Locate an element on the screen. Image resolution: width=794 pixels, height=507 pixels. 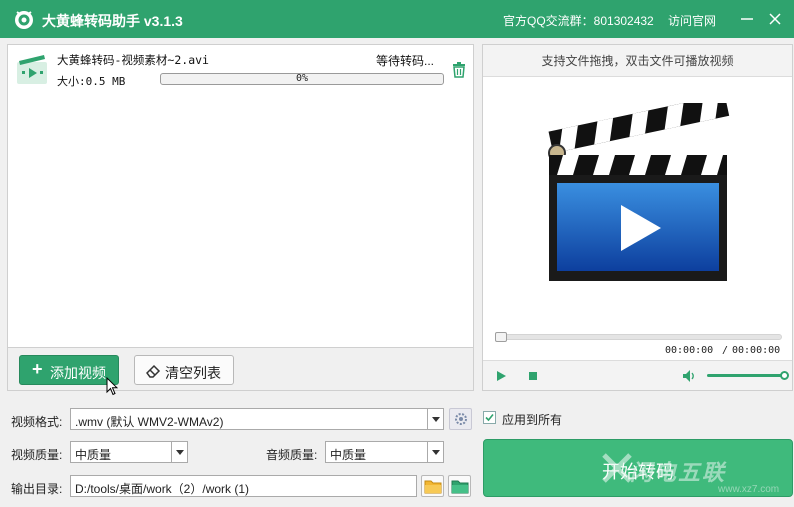
video-quality-value: 中质量 is located at coordinates (93, 455).